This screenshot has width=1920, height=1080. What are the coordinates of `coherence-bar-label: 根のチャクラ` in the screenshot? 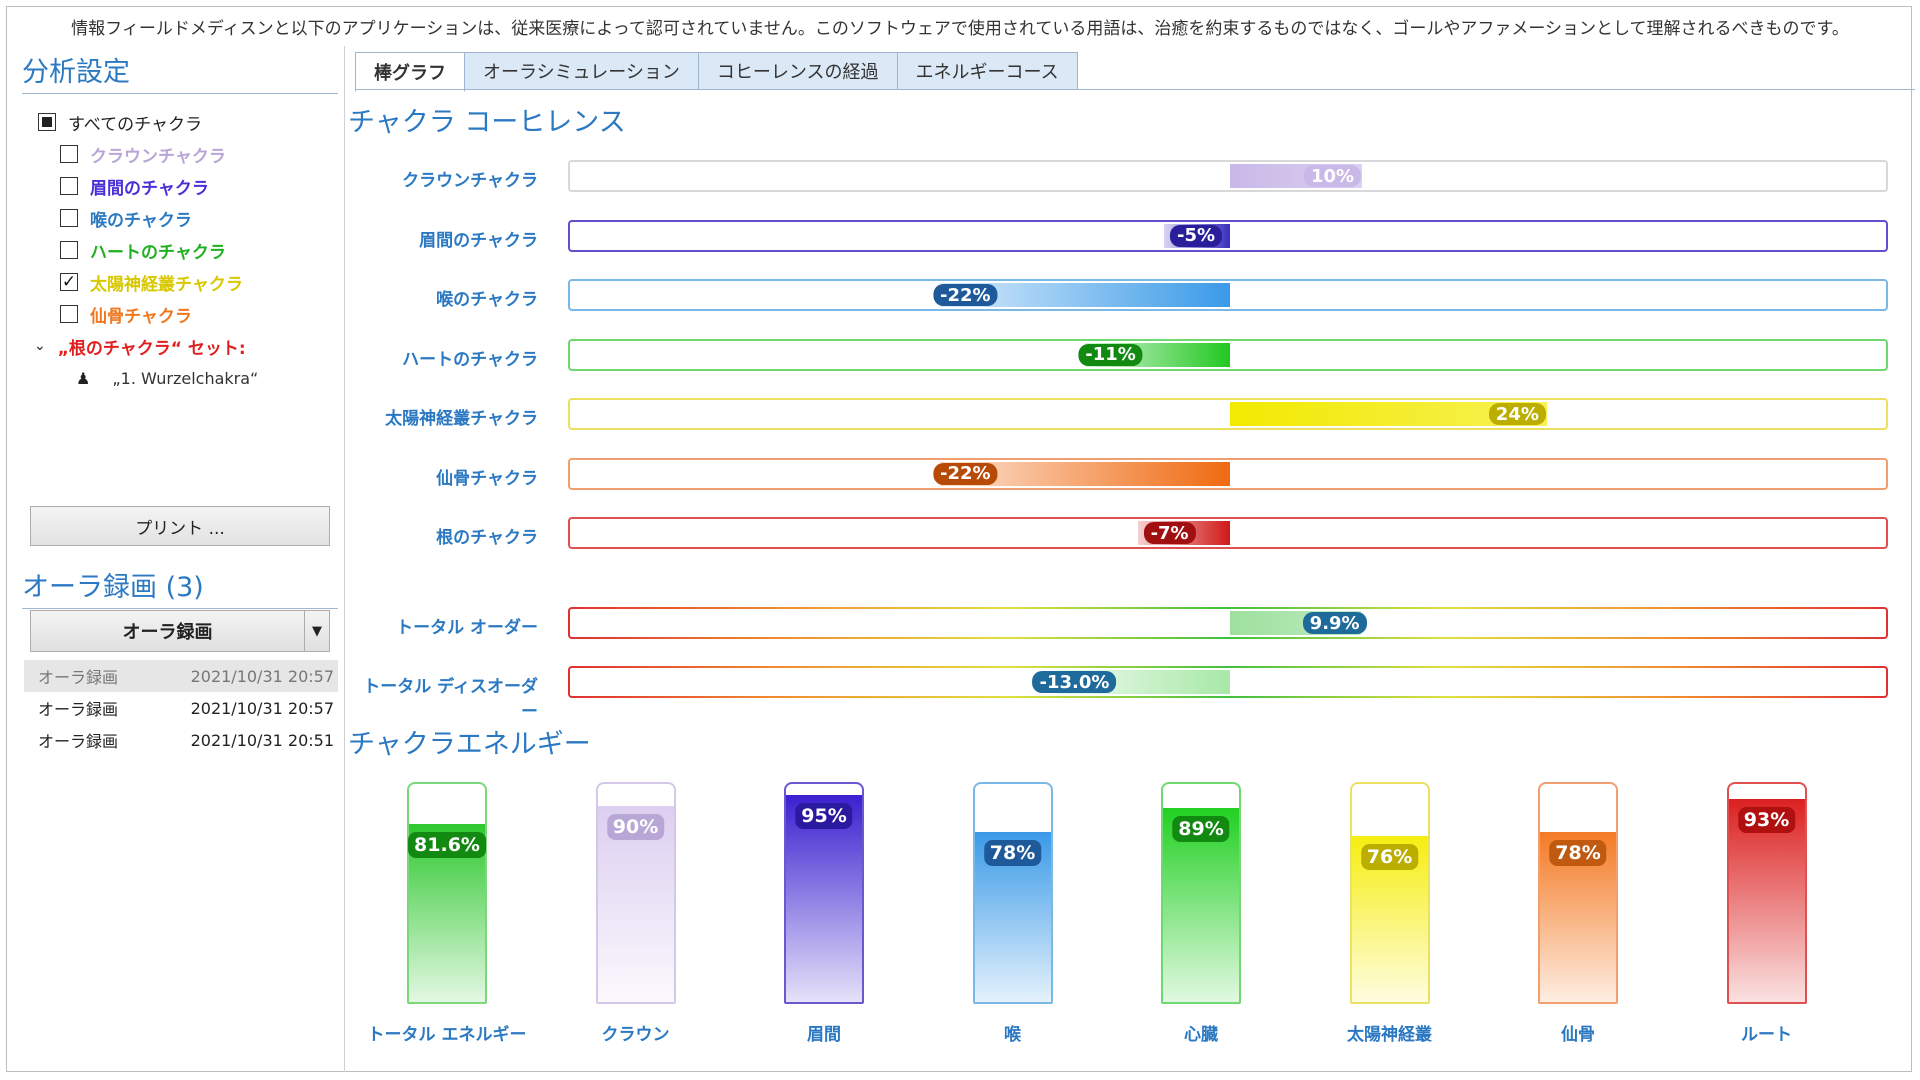 It's located at (487, 538).